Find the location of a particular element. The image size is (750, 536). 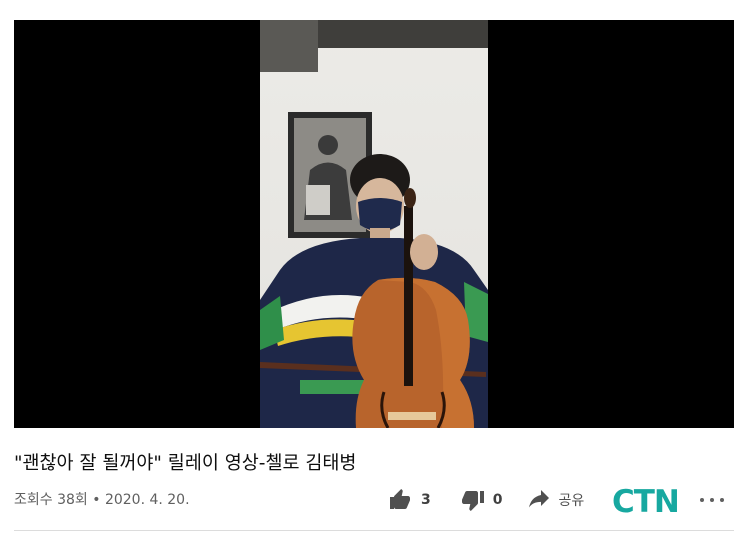

ctn-logo: CTN is located at coordinates (646, 502).